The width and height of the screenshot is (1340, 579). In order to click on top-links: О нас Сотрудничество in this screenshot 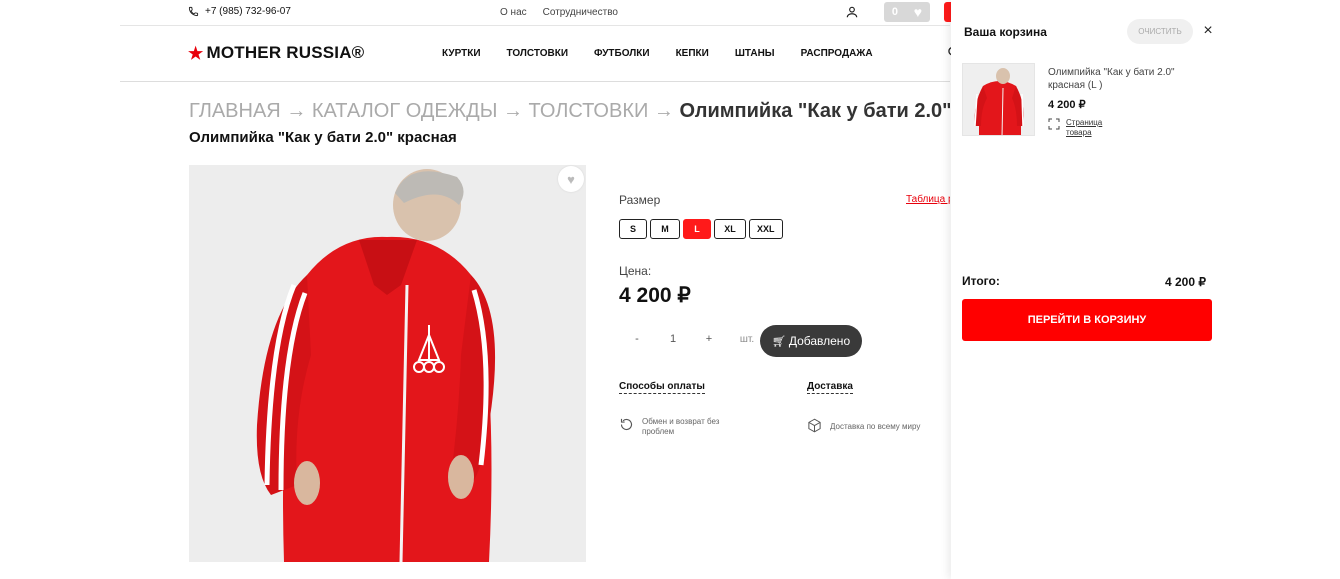, I will do `click(559, 12)`.